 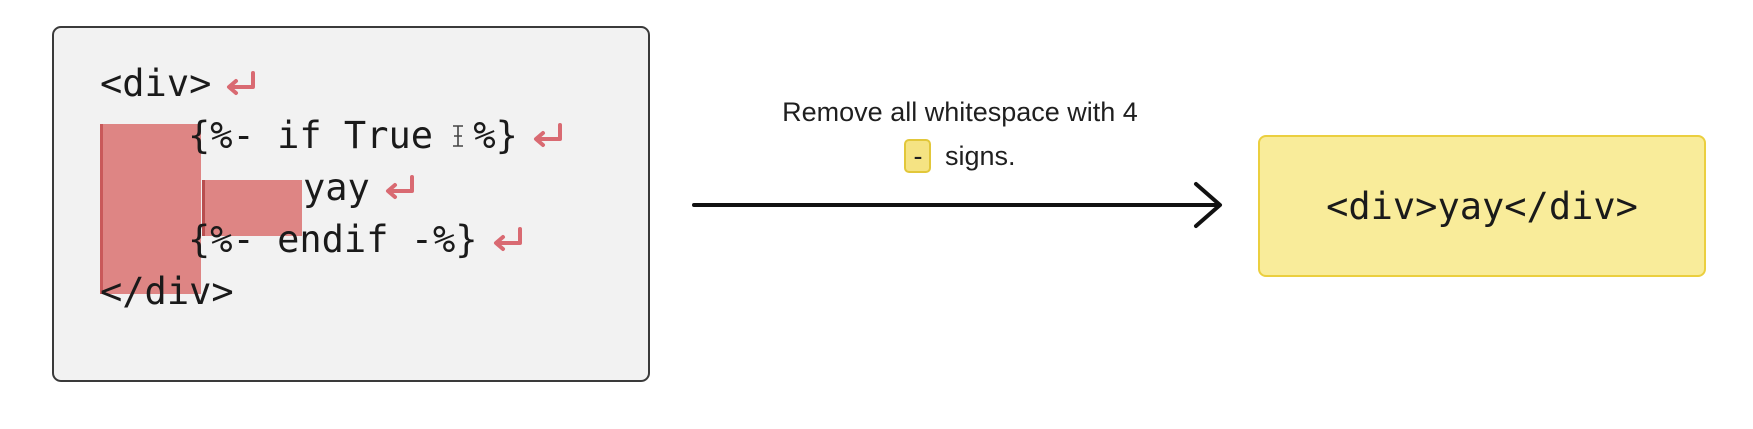 I want to click on code-line-4: {%- endif -%}, so click(x=358, y=240).